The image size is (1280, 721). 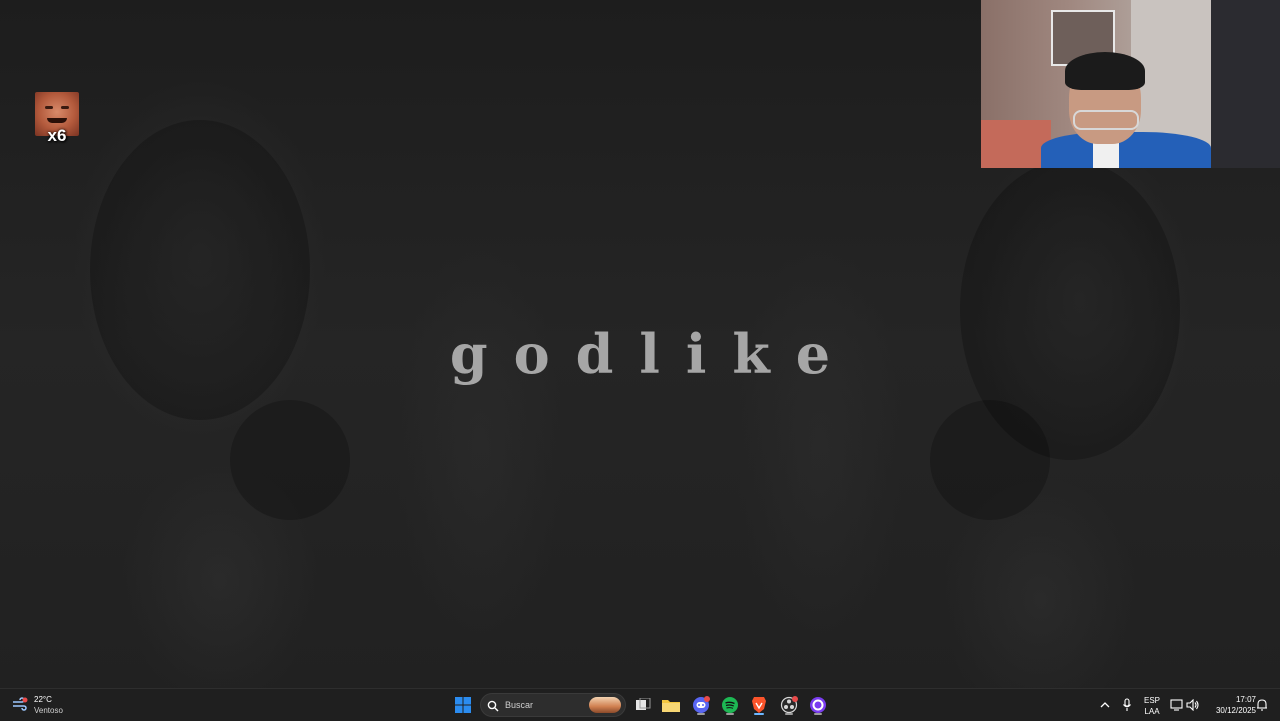 What do you see at coordinates (1152, 711) in the screenshot?
I see `keyboard-layout-code: LAA` at bounding box center [1152, 711].